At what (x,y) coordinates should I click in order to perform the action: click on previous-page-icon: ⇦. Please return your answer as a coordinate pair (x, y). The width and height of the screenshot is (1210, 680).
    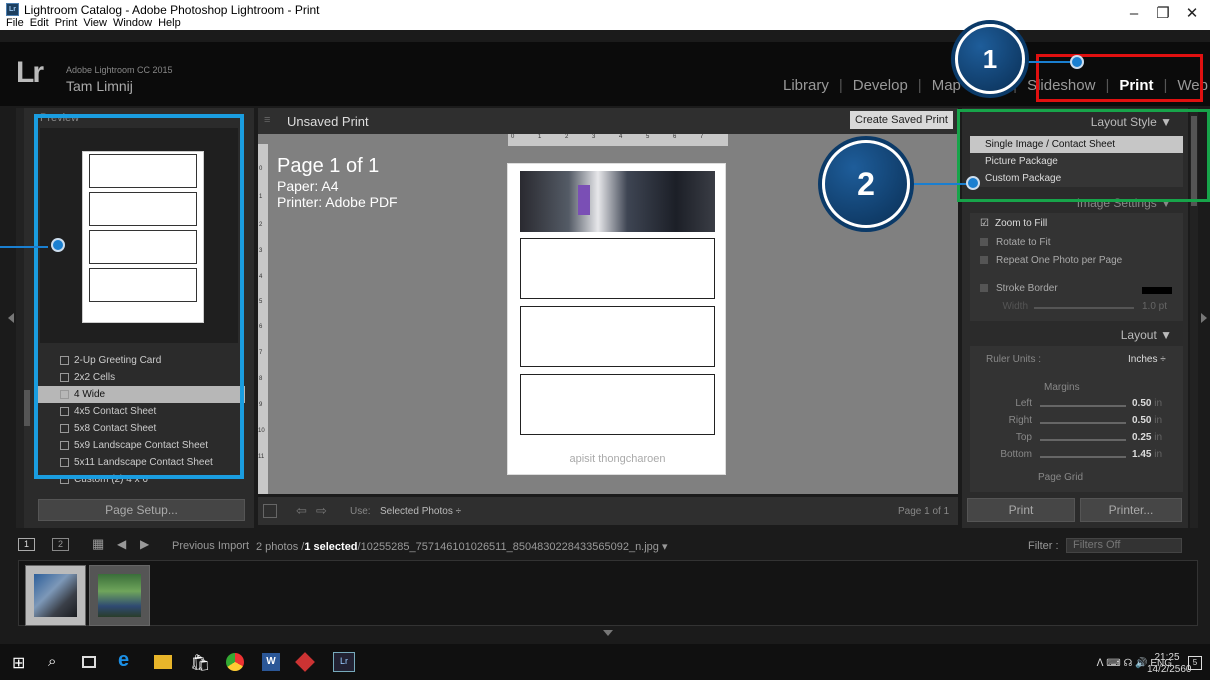
    Looking at the image, I should click on (301, 511).